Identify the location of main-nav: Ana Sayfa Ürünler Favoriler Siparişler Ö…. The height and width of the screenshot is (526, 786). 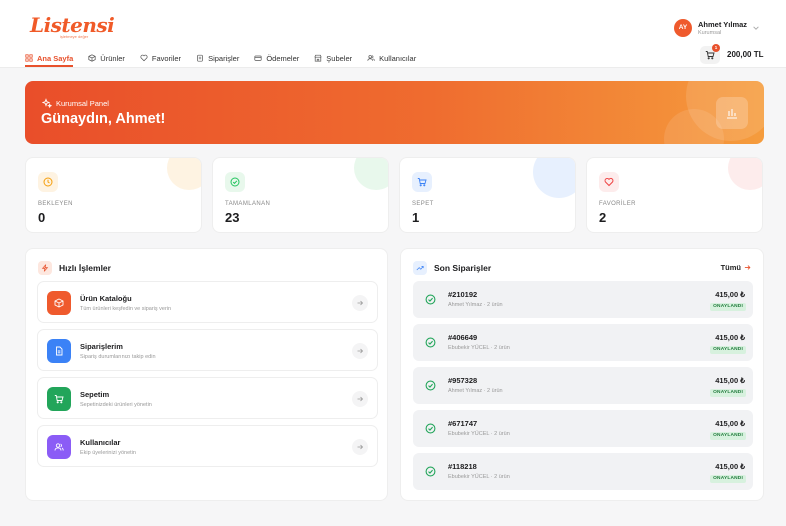
(228, 59).